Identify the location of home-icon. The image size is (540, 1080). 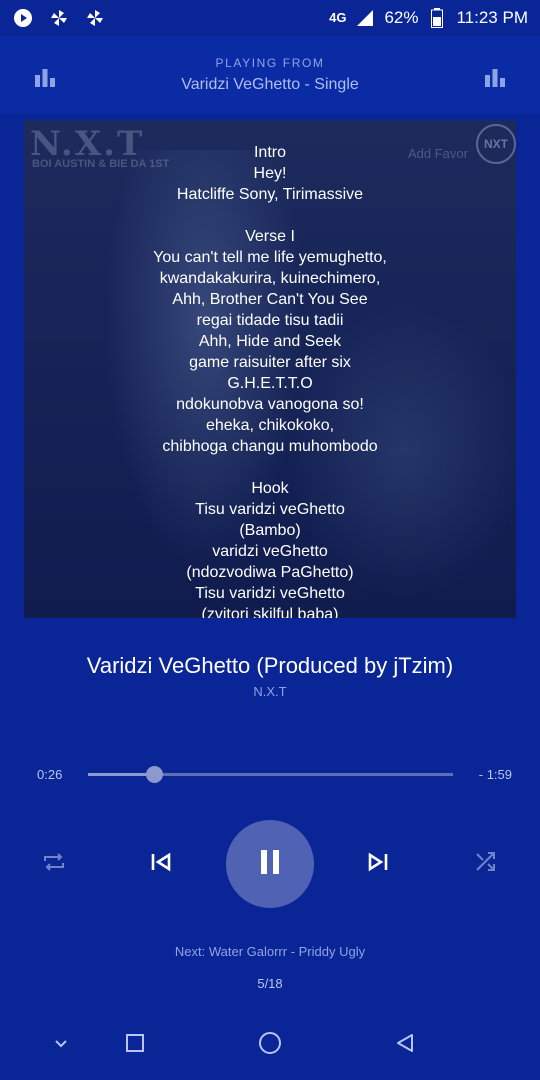
(270, 1045).